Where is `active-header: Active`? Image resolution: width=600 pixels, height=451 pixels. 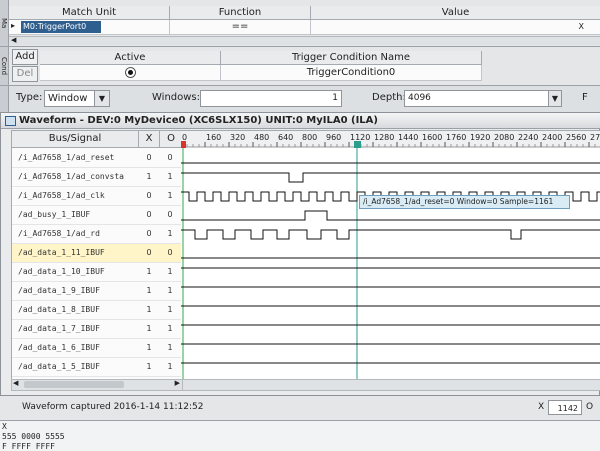 active-header: Active is located at coordinates (130, 58).